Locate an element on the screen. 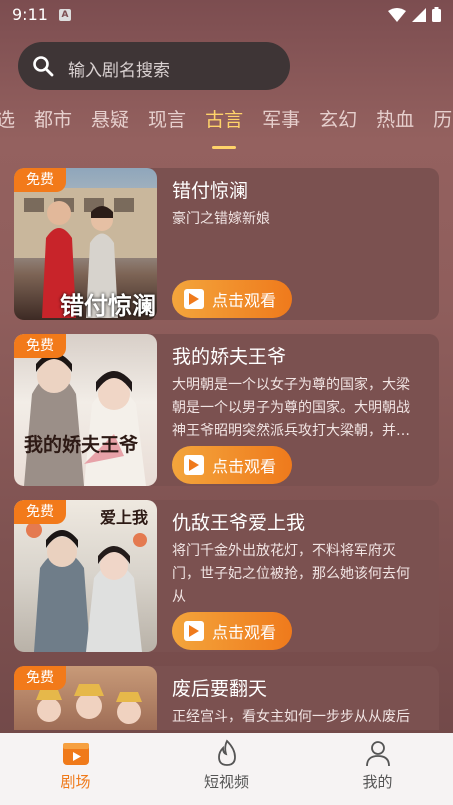 This screenshot has width=453, height=805. tab-label: 古言 is located at coordinates (224, 120).